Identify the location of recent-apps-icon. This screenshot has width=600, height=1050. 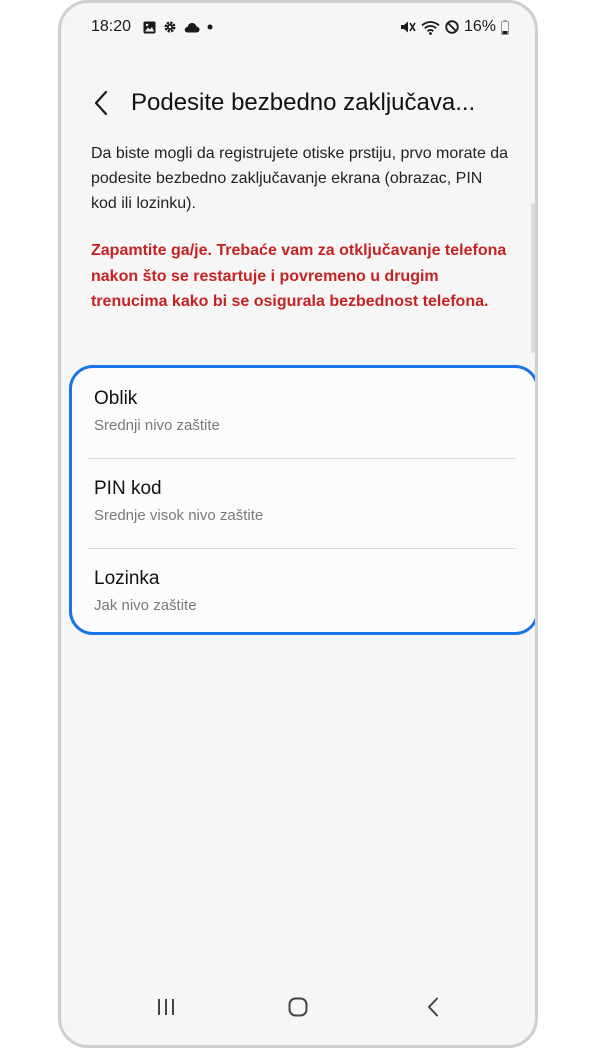
(166, 1007).